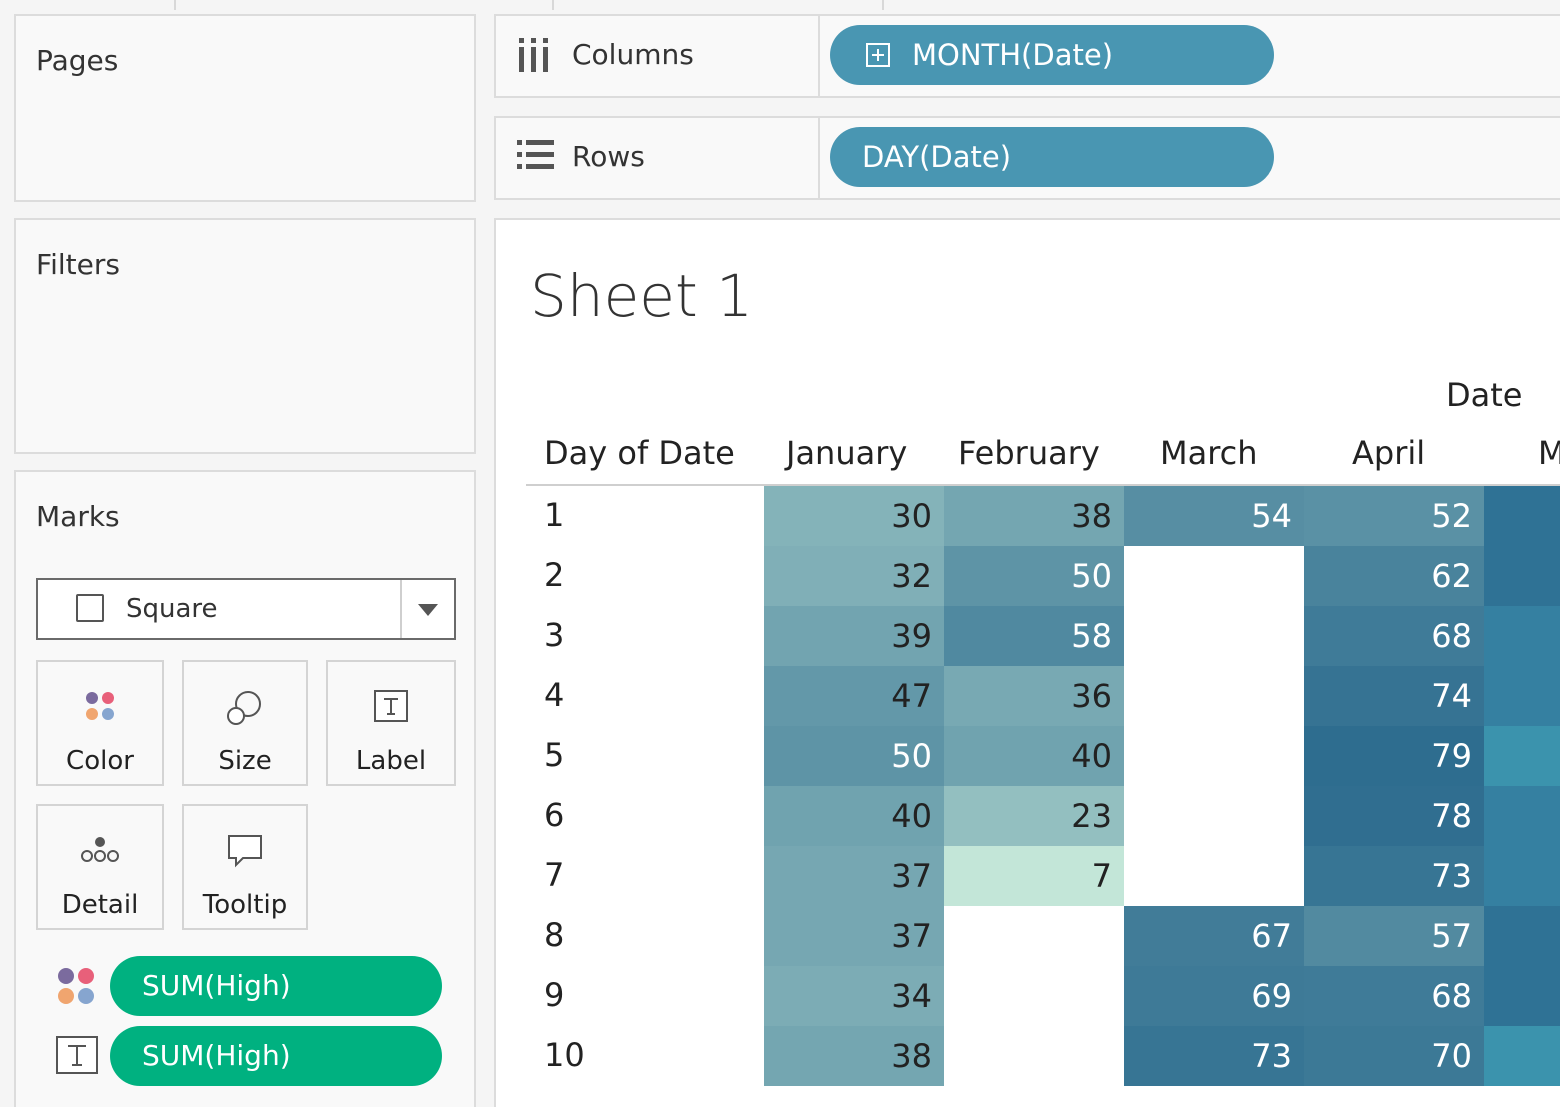 This screenshot has width=1560, height=1107. I want to click on column-group-header: Date, so click(1484, 395).